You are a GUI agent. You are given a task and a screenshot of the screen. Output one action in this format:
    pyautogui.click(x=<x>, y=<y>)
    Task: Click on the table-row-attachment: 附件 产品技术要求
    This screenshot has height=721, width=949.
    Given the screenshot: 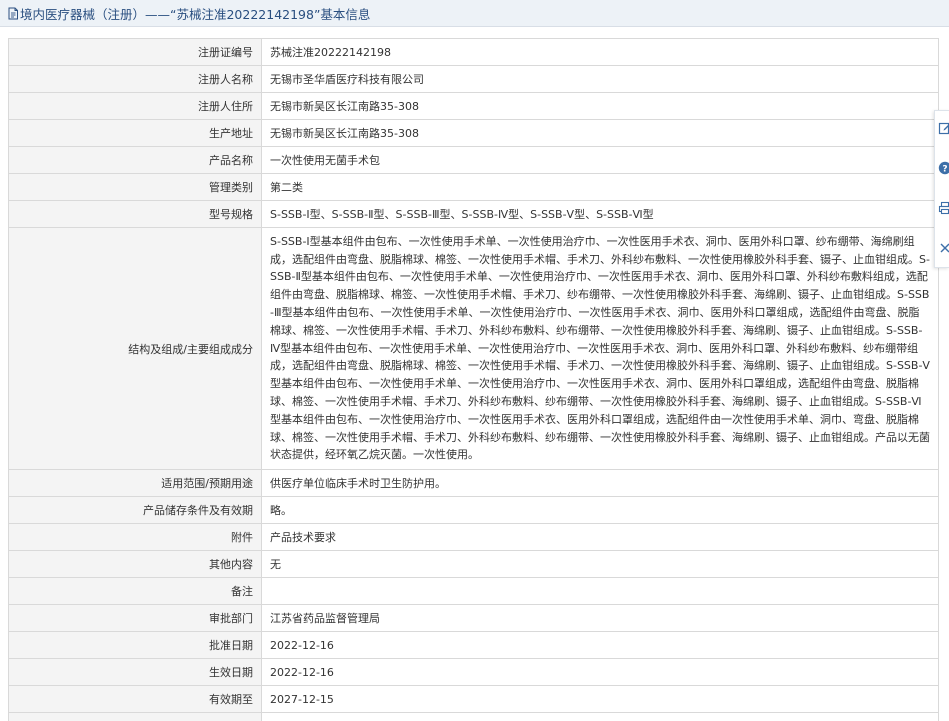 What is the action you would take?
    pyautogui.click(x=473, y=537)
    